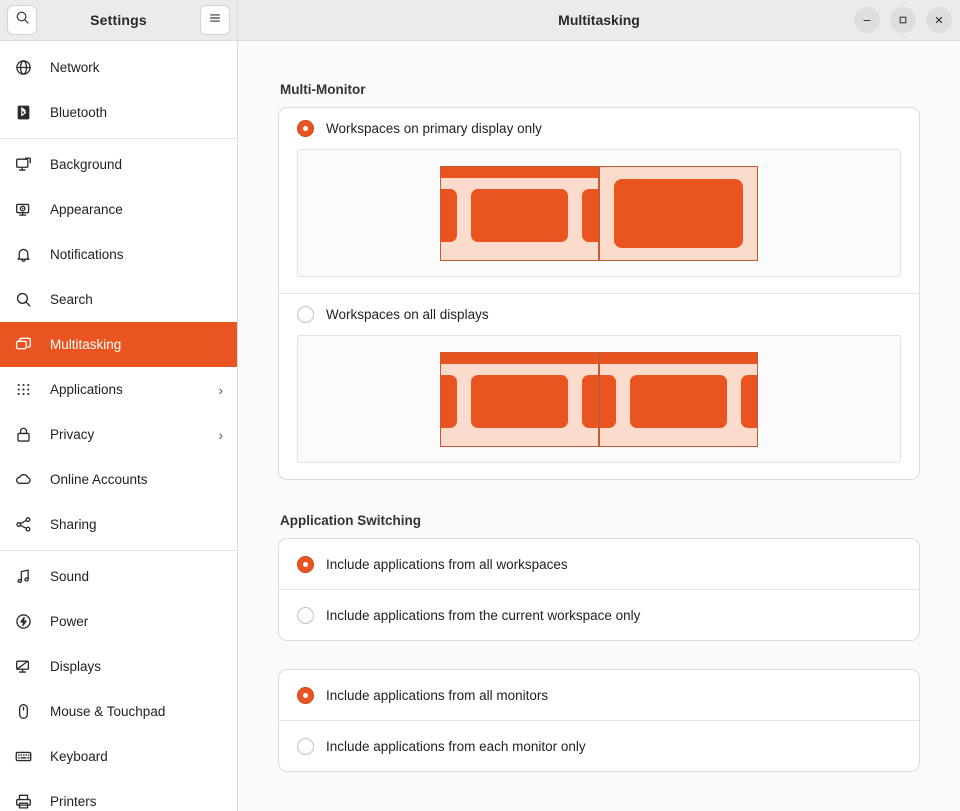 This screenshot has width=960, height=811. I want to click on sidebar-item-online-accounts: Online Accounts, so click(118, 479).